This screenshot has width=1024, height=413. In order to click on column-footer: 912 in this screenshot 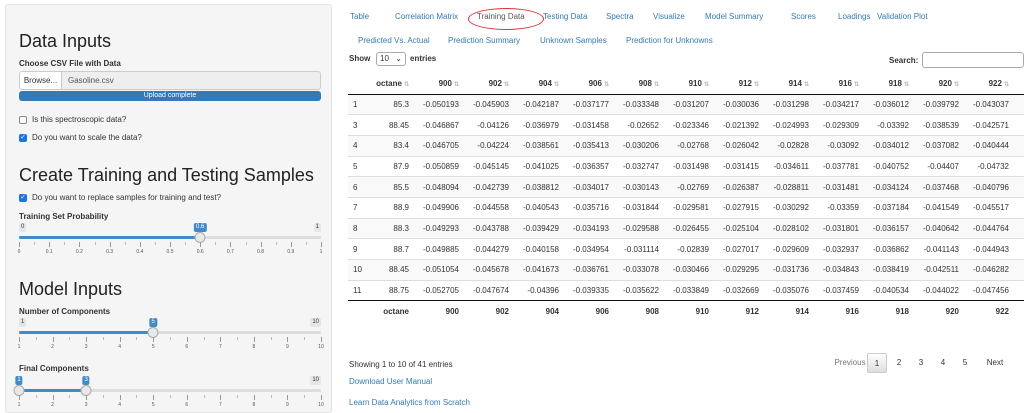, I will do `click(740, 311)`.